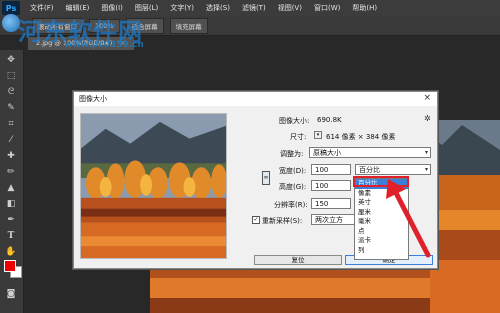 The image size is (500, 313). What do you see at coordinates (11, 124) in the screenshot?
I see `crop-tool-icon: ⌗` at bounding box center [11, 124].